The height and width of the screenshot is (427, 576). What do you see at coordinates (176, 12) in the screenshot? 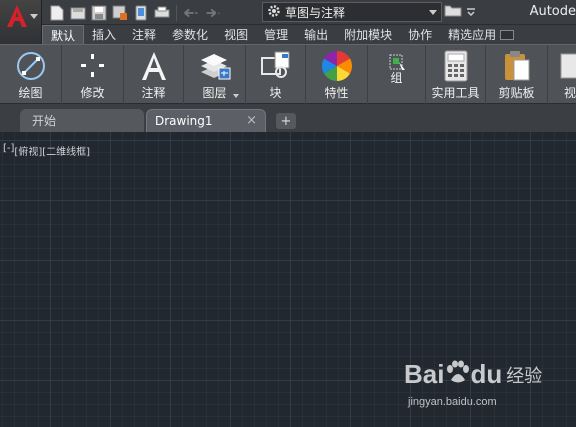
I see `toolbar-separator` at bounding box center [176, 12].